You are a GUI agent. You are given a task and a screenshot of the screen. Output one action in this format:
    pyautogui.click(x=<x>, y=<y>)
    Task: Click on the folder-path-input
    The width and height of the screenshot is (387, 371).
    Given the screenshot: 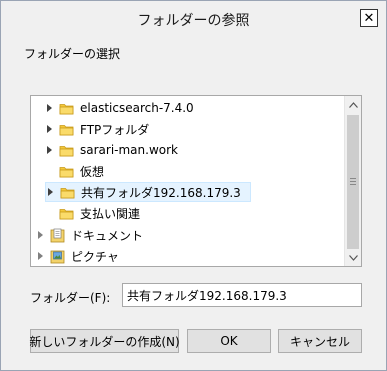 What is the action you would take?
    pyautogui.click(x=242, y=295)
    